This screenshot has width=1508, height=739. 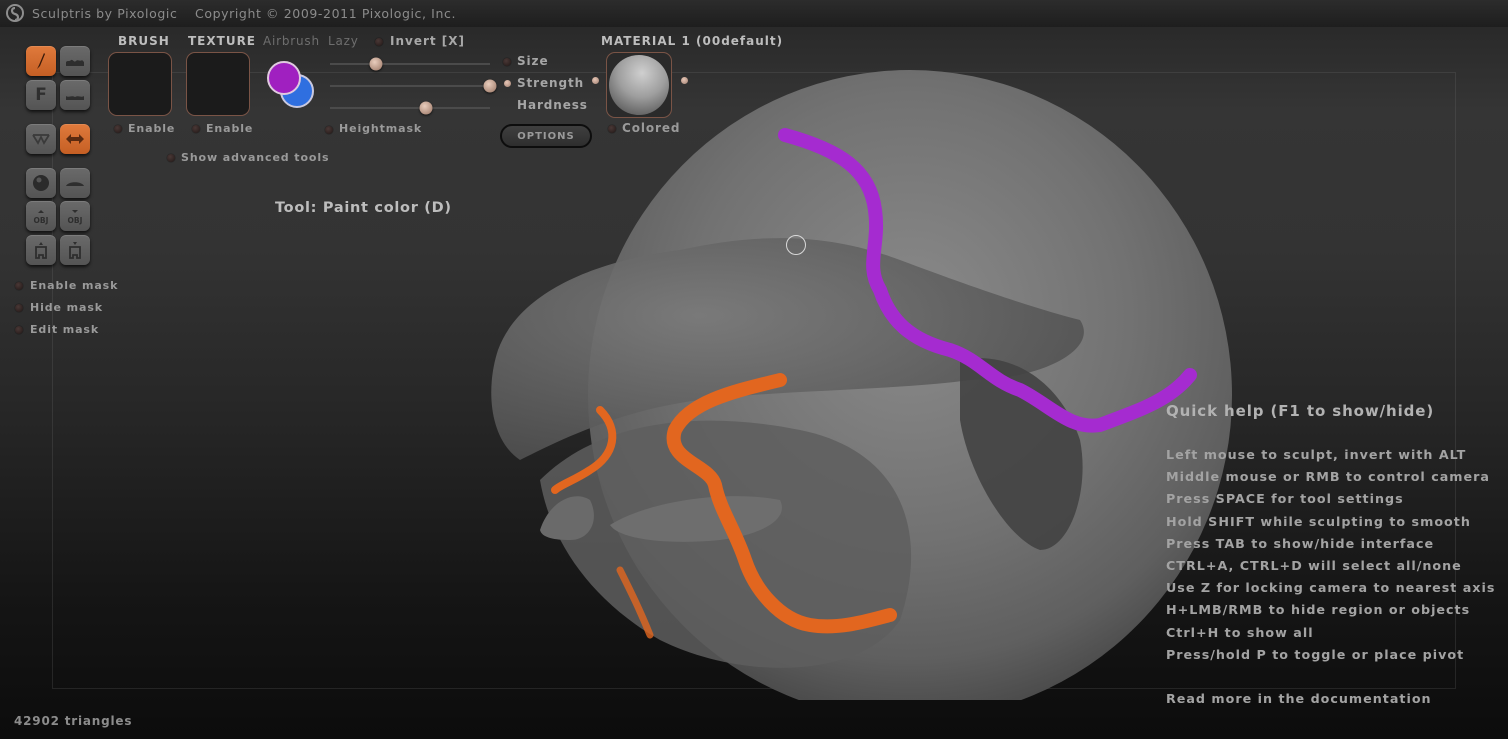 I want to click on help-line: Middle mouse or RMB to control camera, so click(x=1328, y=477).